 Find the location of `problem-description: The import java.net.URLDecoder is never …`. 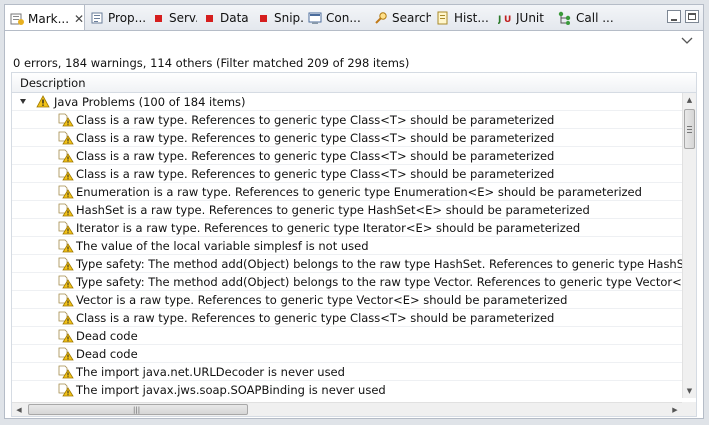

problem-description: The import java.net.URLDecoder is never … is located at coordinates (210, 372).